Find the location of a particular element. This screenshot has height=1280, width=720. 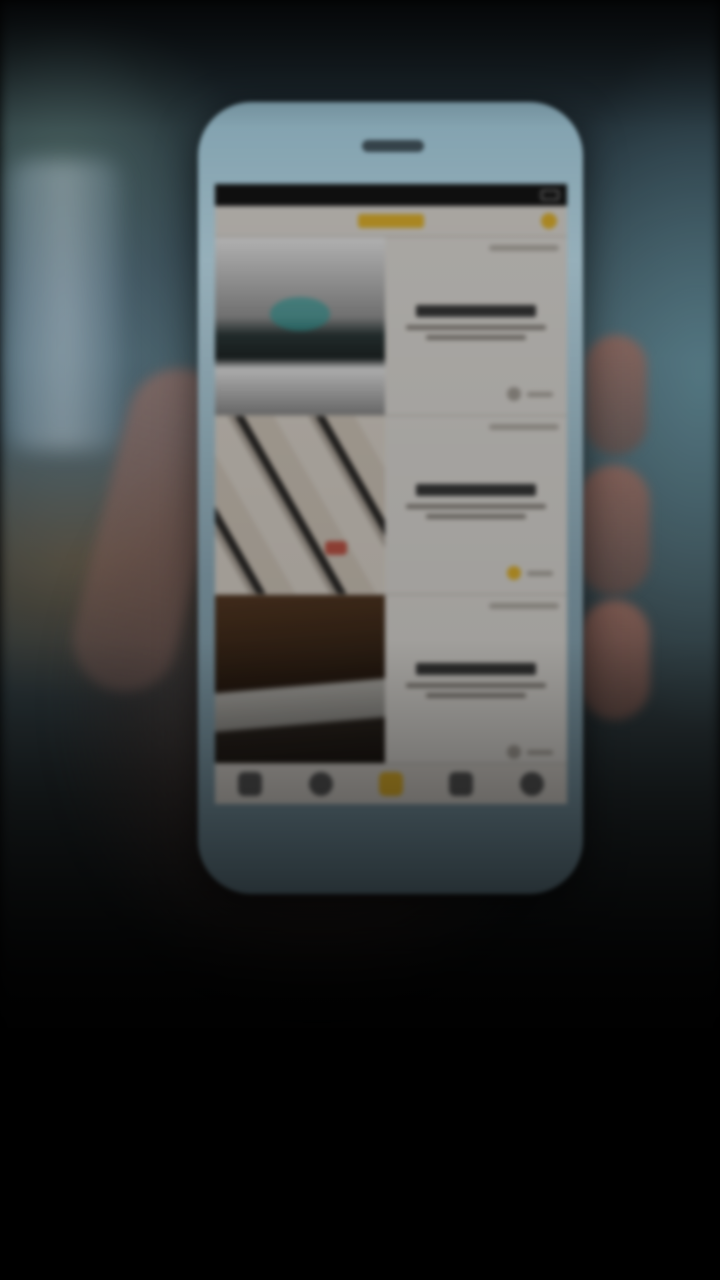

status-bar is located at coordinates (391, 195).